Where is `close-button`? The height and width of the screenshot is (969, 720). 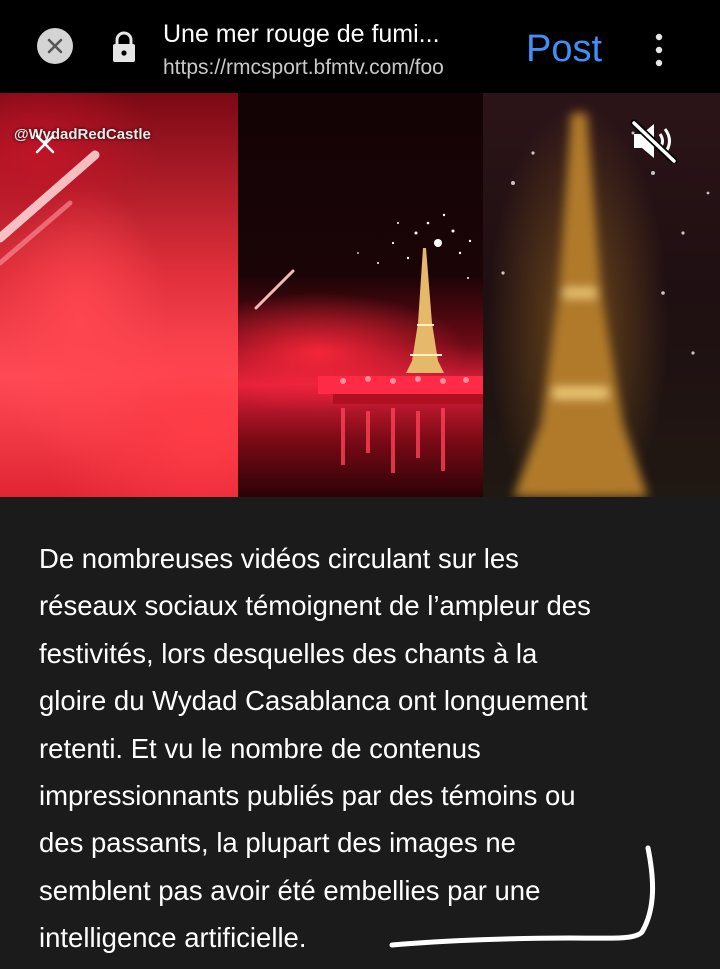 close-button is located at coordinates (55, 46).